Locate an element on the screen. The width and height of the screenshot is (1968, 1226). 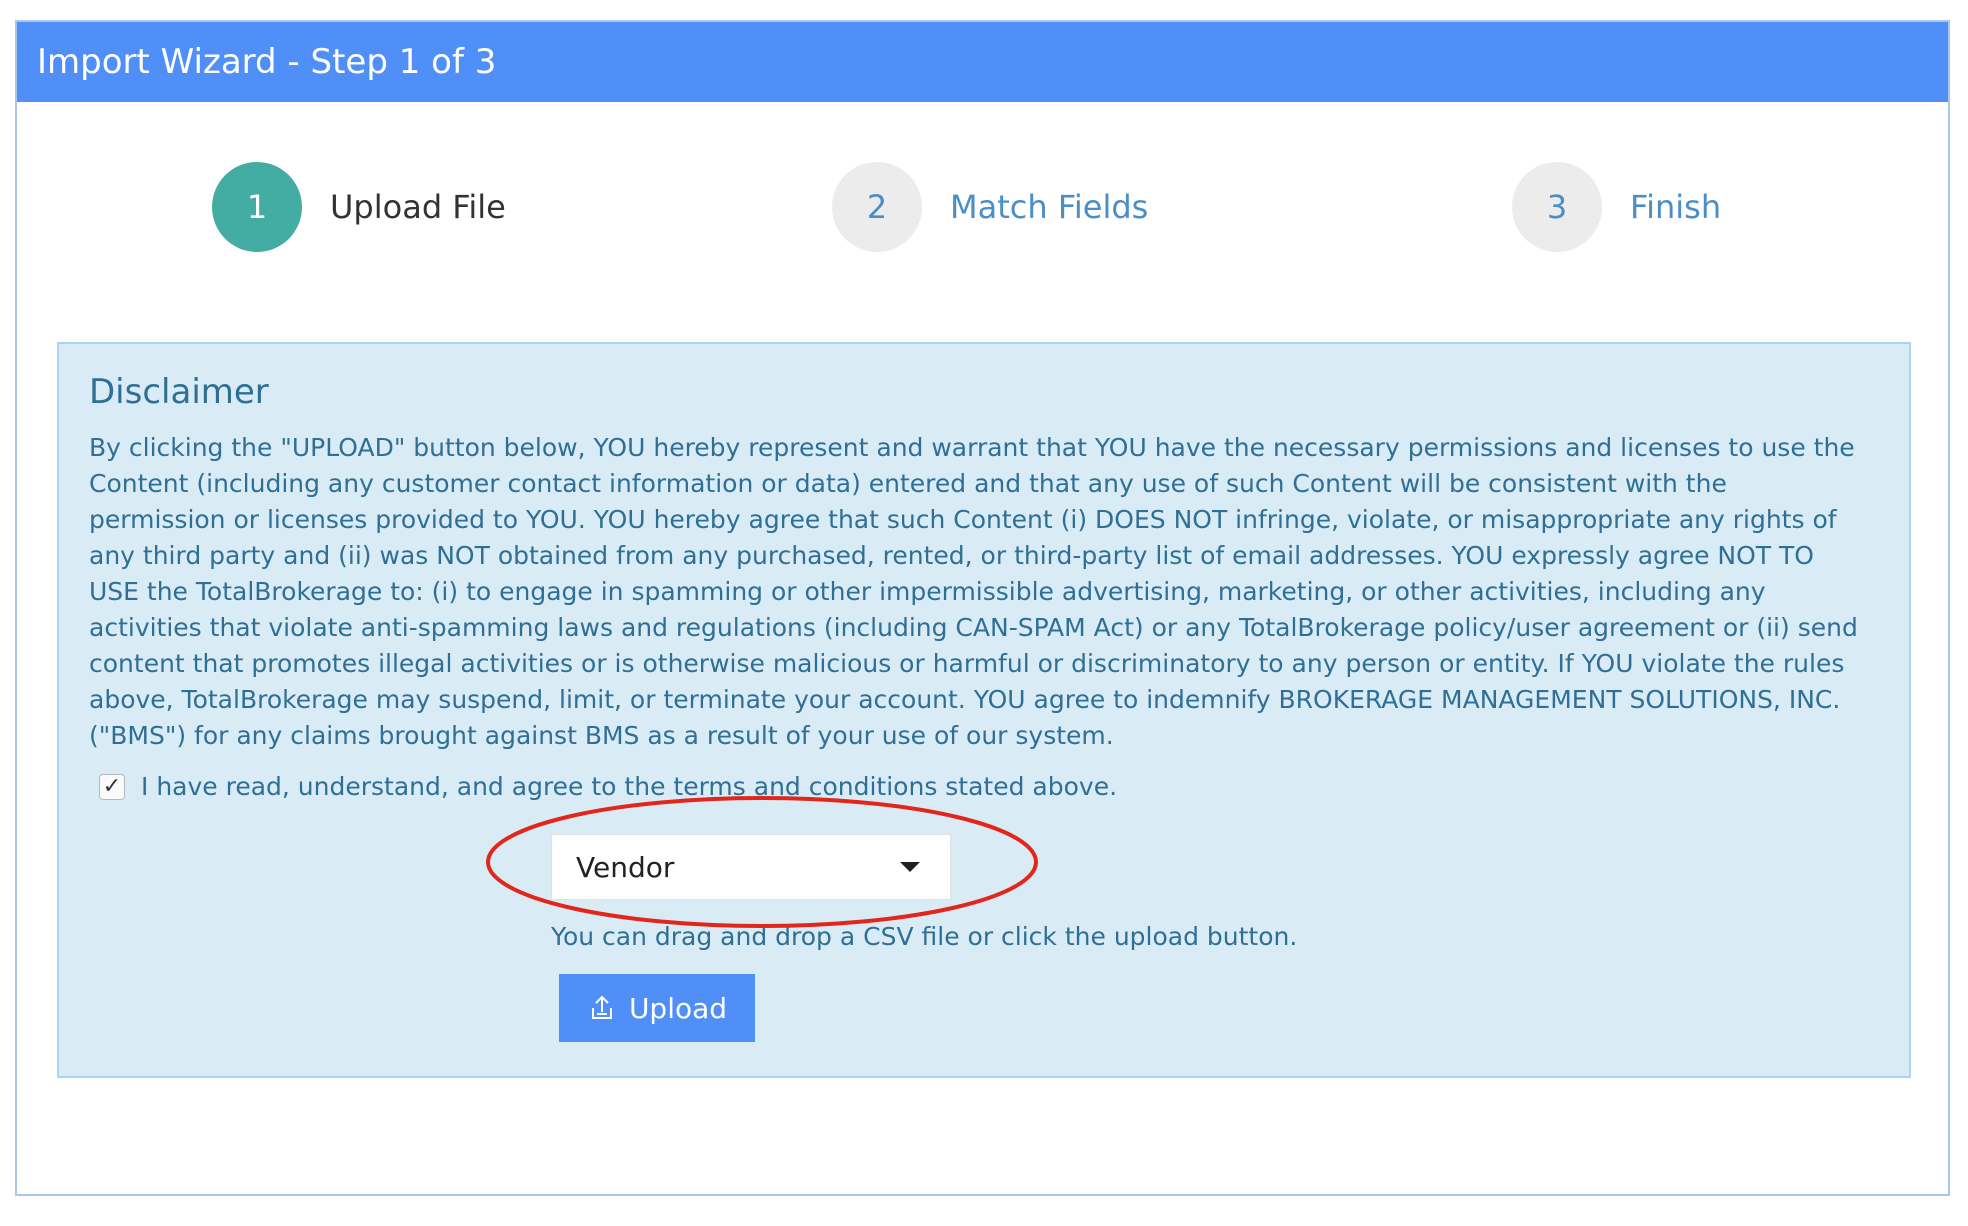
checkmark-icon: ✓ is located at coordinates (112, 786).